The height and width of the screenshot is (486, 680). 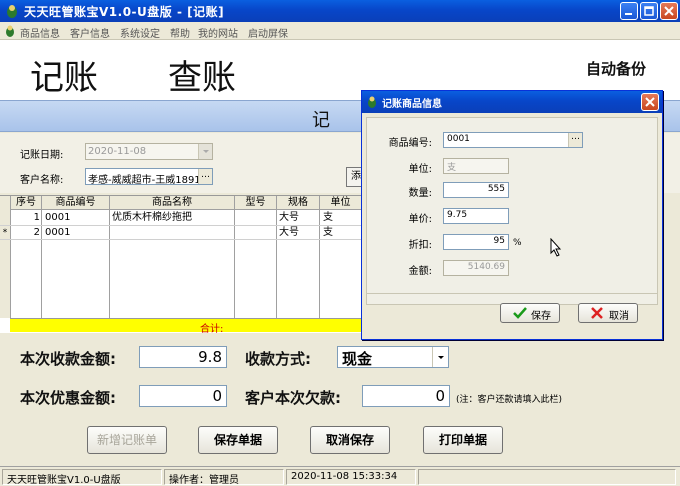 What do you see at coordinates (547, 477) in the screenshot?
I see `status-empty` at bounding box center [547, 477].